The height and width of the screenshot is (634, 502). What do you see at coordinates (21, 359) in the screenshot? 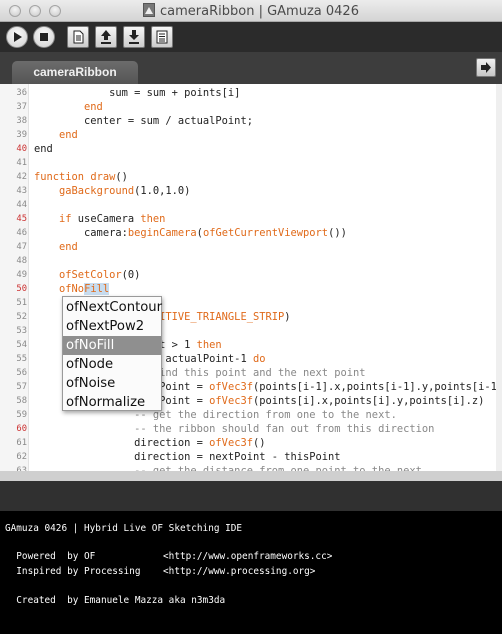
I see `line-number: 55` at bounding box center [21, 359].